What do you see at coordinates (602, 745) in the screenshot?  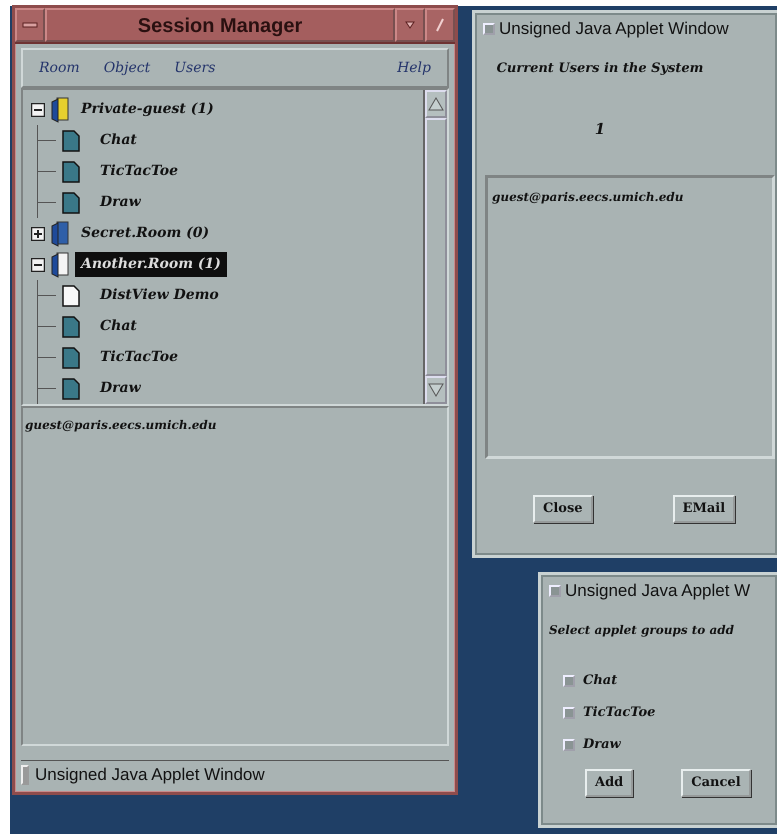 I see `checkbox-label: Draw` at bounding box center [602, 745].